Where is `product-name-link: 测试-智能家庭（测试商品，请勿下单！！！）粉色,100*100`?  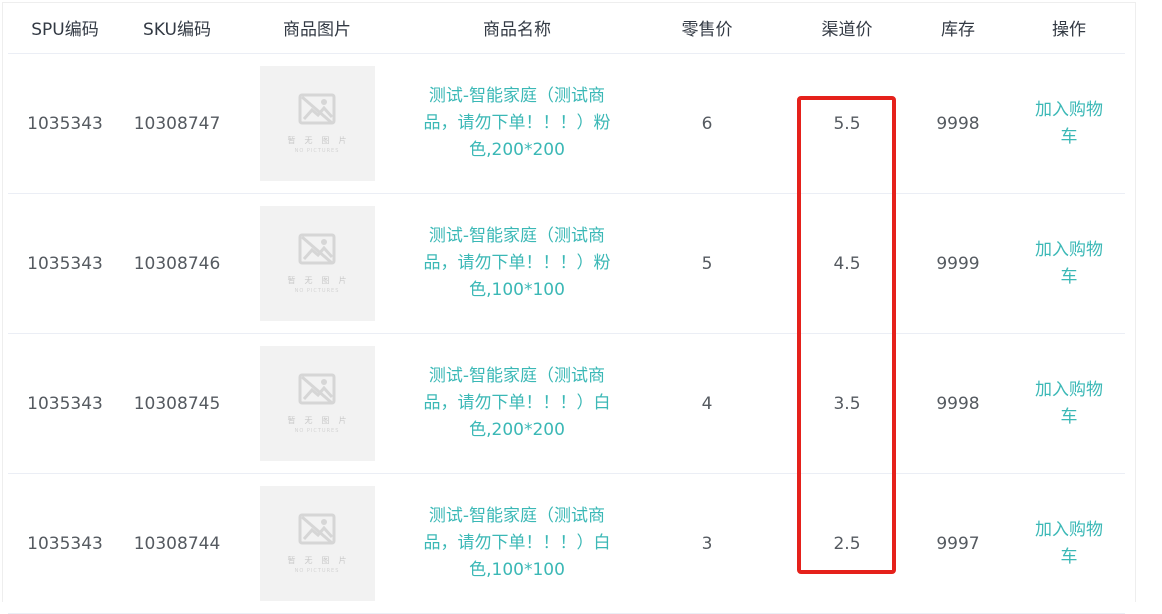
product-name-link: 测试-智能家庭（测试商品，请勿下单！！！）粉色,100*100 is located at coordinates (517, 263).